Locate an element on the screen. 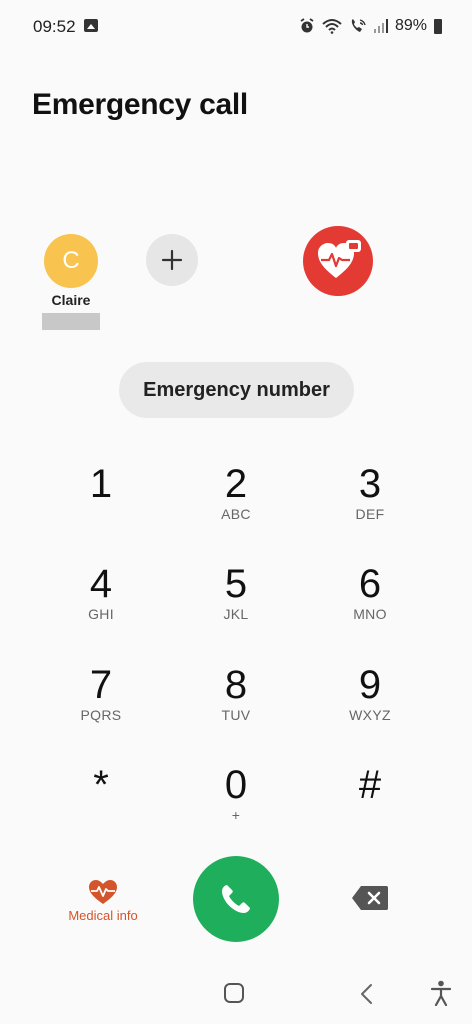  key-7: 7 PQRS is located at coordinates (101, 703).